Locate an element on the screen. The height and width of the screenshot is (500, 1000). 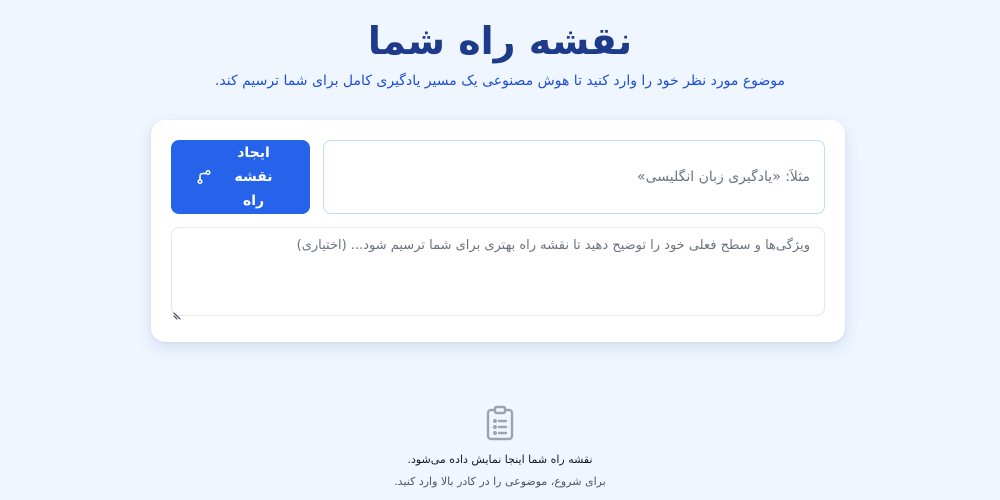
create-roadmap-button: ایجاد نقشه راه is located at coordinates (240, 177).